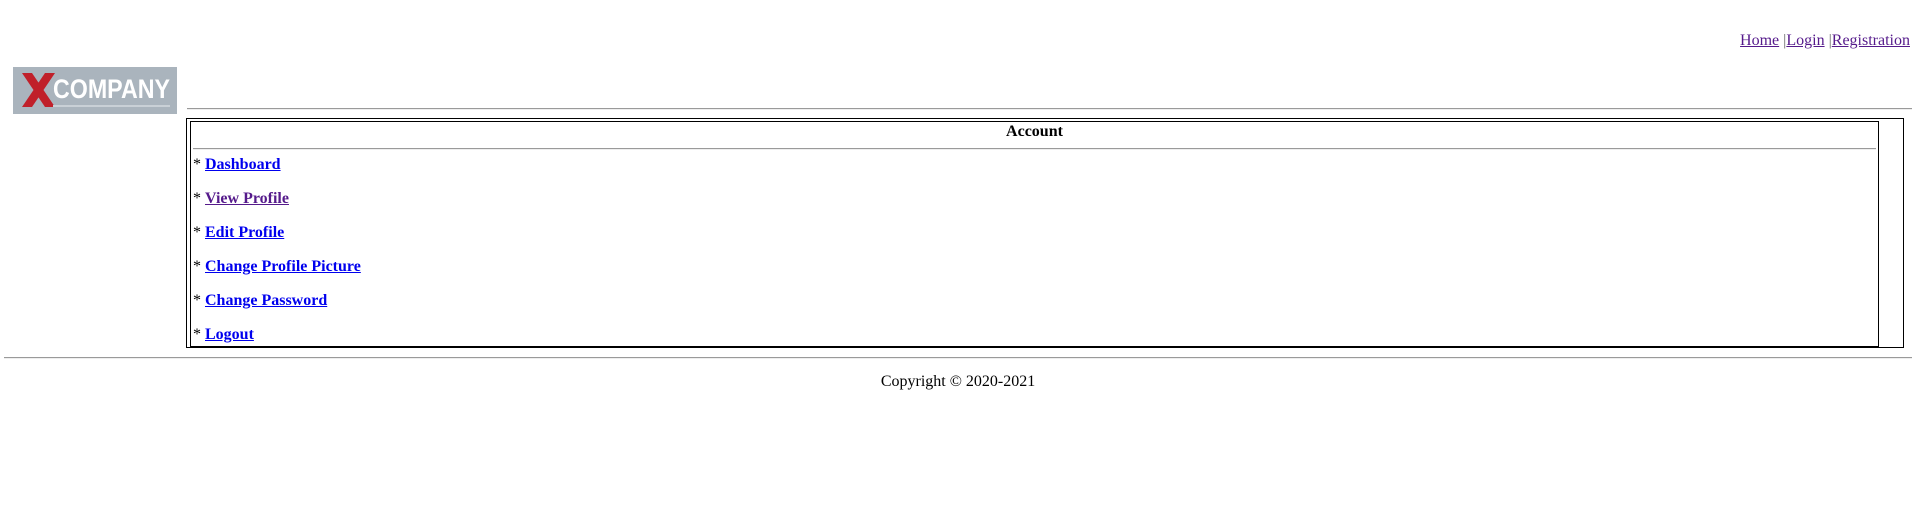 The image size is (1916, 512). Describe the element at coordinates (247, 198) in the screenshot. I see `view-profile-link: View Profile` at that location.